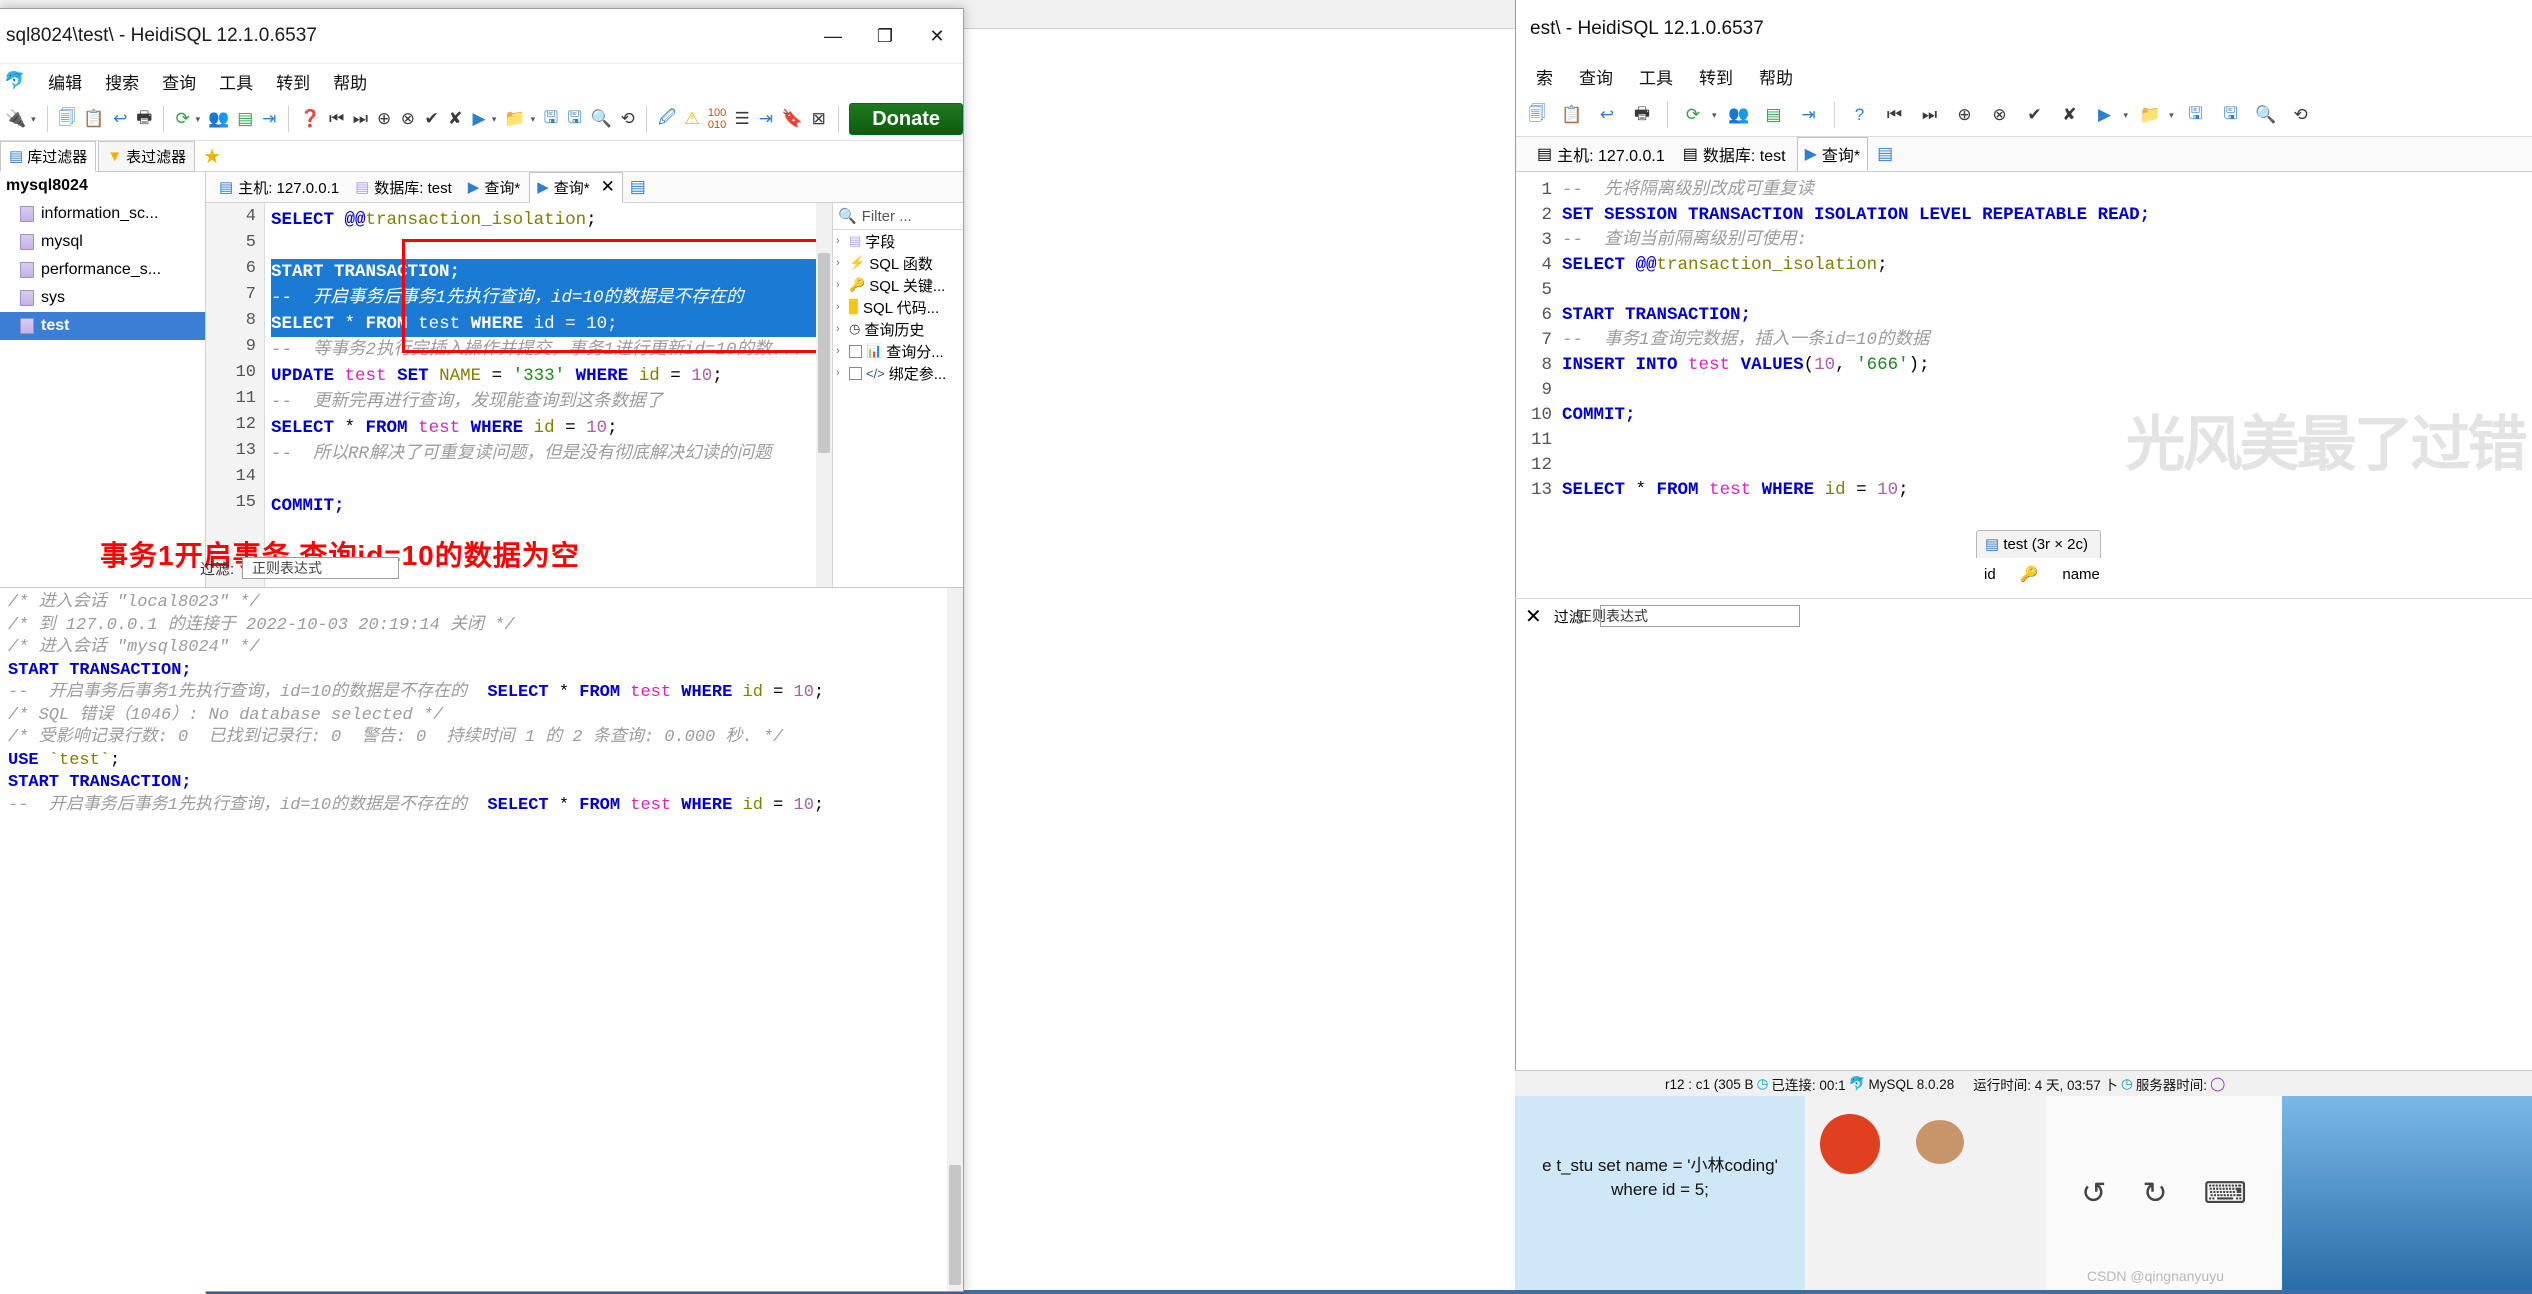  Describe the element at coordinates (2023, 615) in the screenshot. I see `secondary-filter-bar: ✕ 过滤: 正则表达式` at that location.